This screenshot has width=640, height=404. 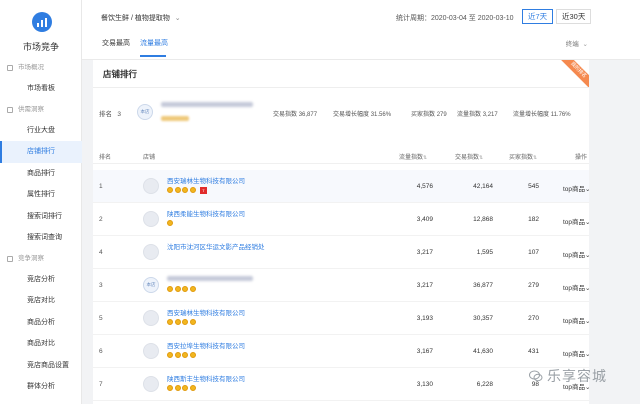 I want to click on metric-label: 流量增长幅度, so click(x=531, y=115).